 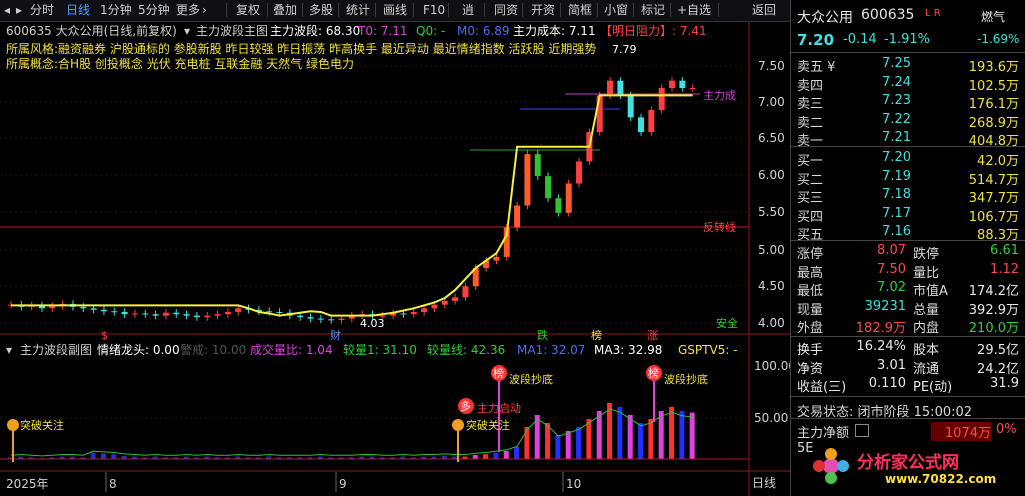 I want to click on btn-add-watchlist: +自选, so click(x=694, y=10).